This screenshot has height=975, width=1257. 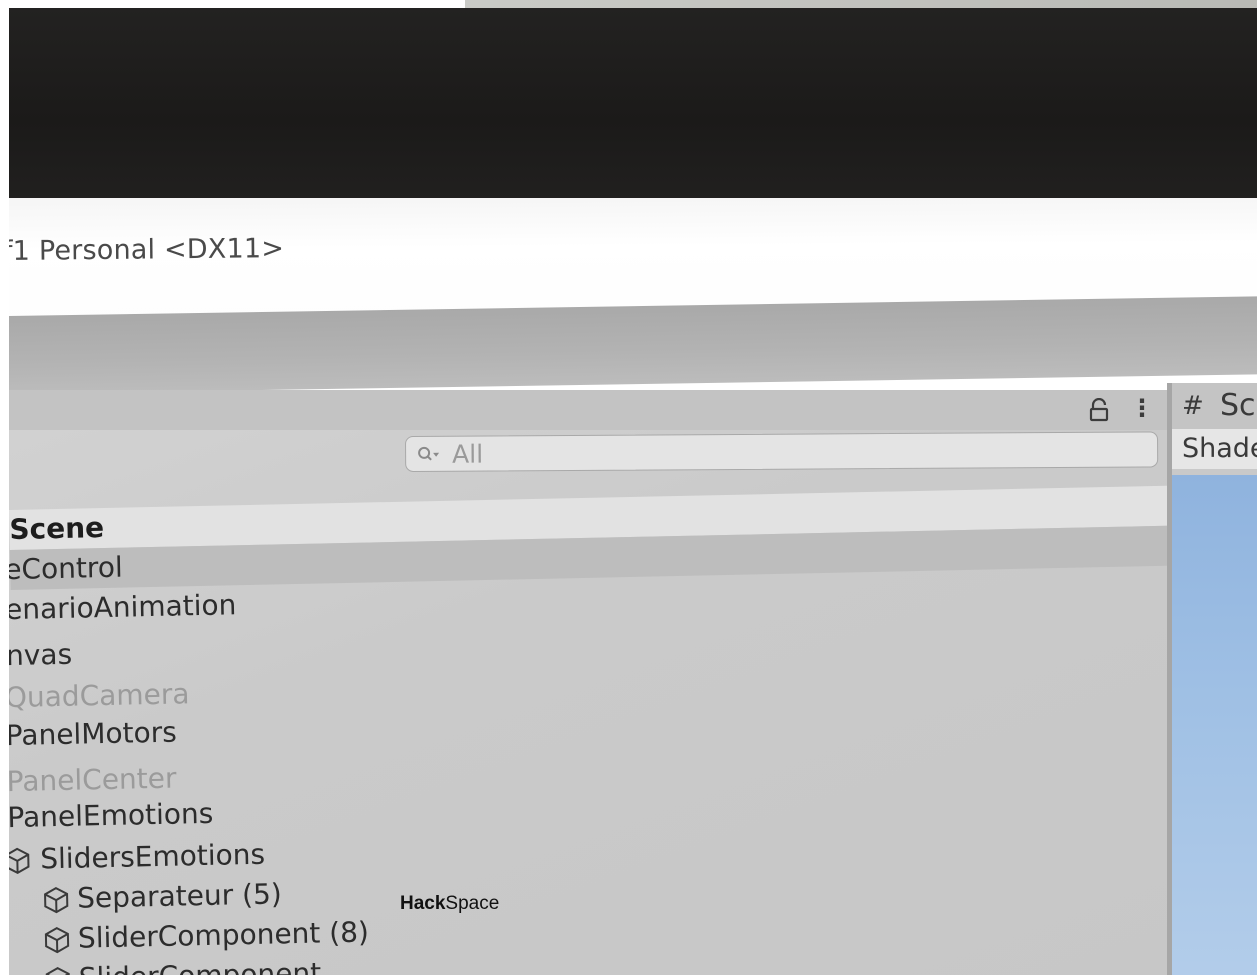 What do you see at coordinates (782, 451) in the screenshot?
I see `search-input: All` at bounding box center [782, 451].